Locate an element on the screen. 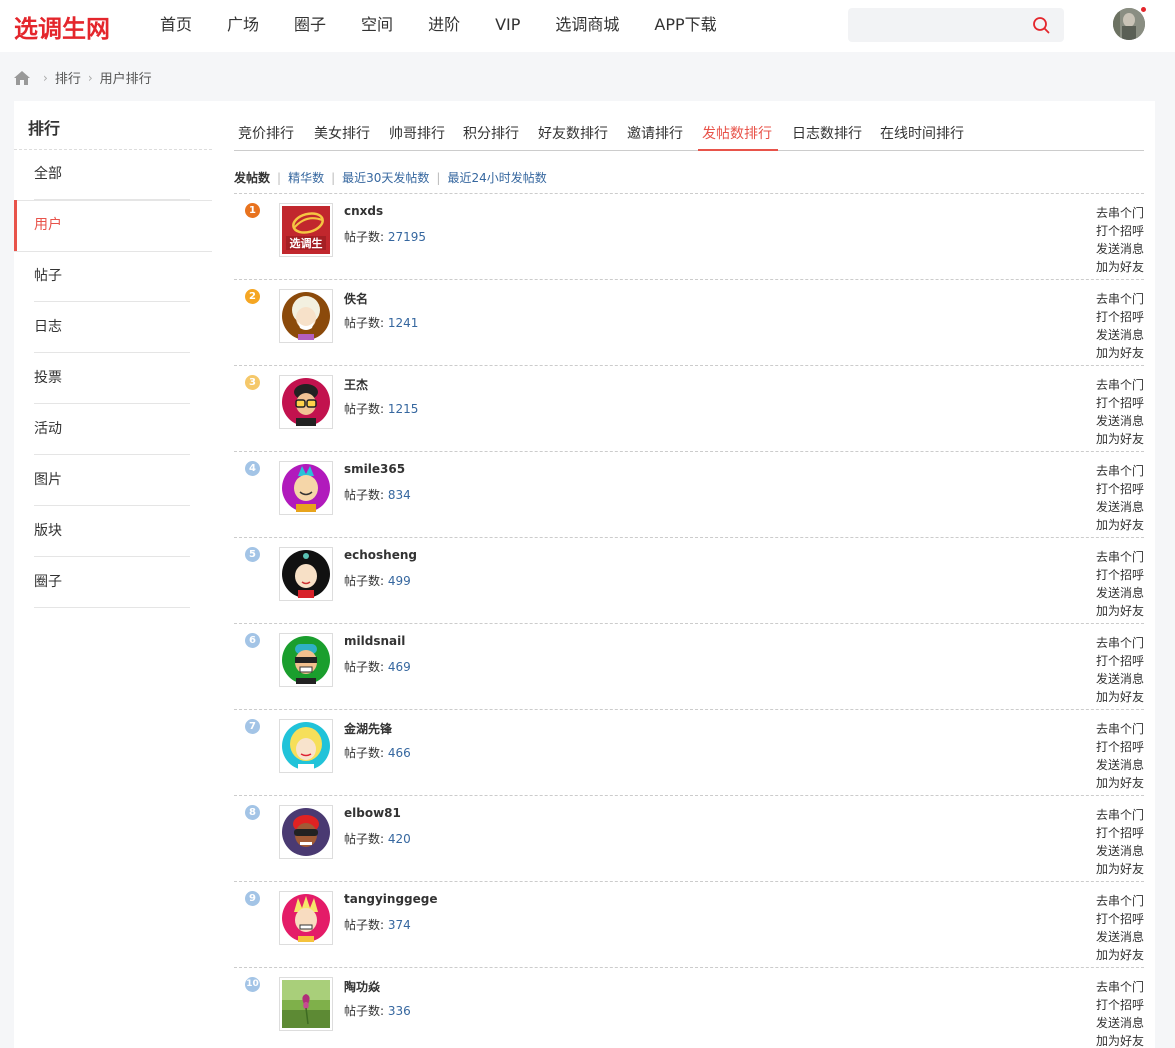 This screenshot has width=1175, height=1048. nav-item-mall: 选调商城 is located at coordinates (587, 25).